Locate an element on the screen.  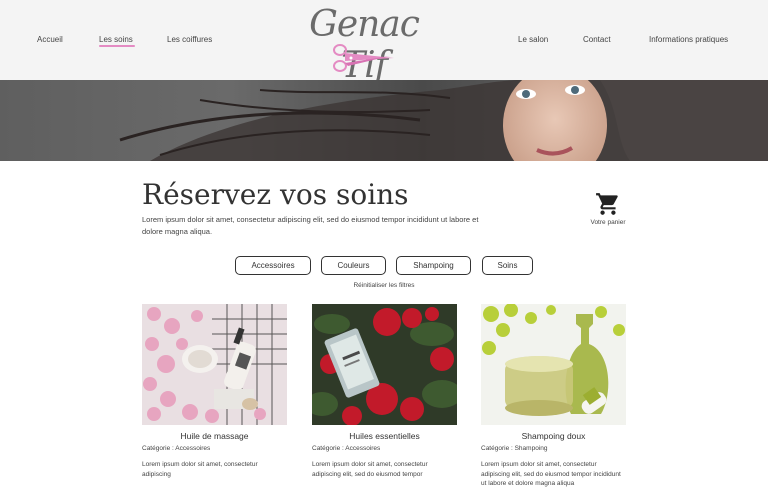
page-title: Réservez vos soins is located at coordinates (275, 194).